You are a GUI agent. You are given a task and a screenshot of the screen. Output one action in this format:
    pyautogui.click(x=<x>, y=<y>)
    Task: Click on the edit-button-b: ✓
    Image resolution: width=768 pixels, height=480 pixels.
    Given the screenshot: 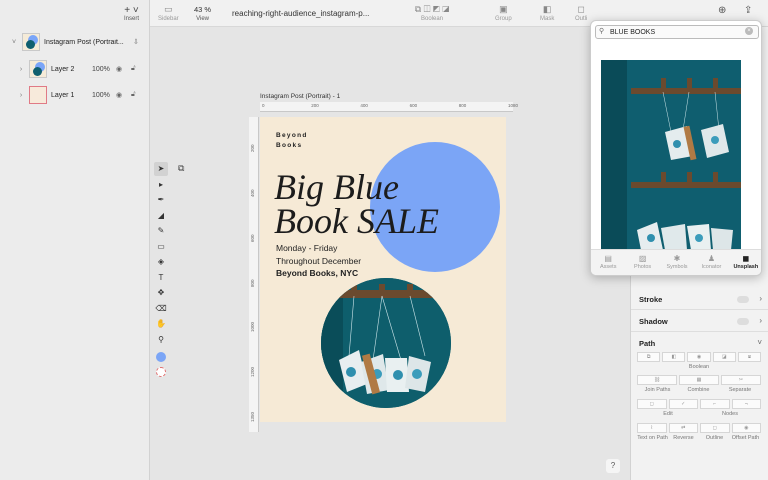 What is the action you would take?
    pyautogui.click(x=683, y=404)
    